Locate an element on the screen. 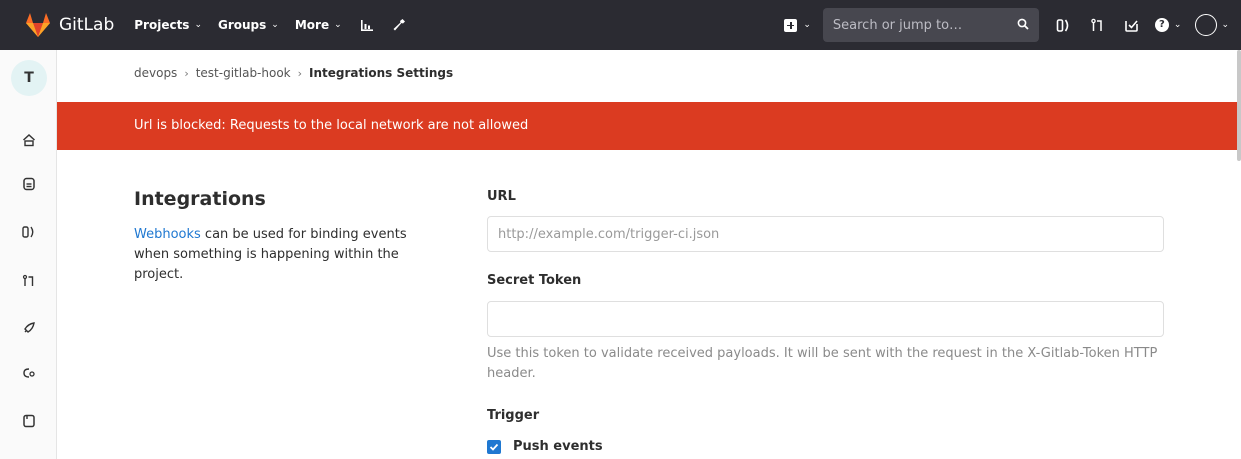 This screenshot has width=1241, height=459. search-input is located at coordinates (917, 25).